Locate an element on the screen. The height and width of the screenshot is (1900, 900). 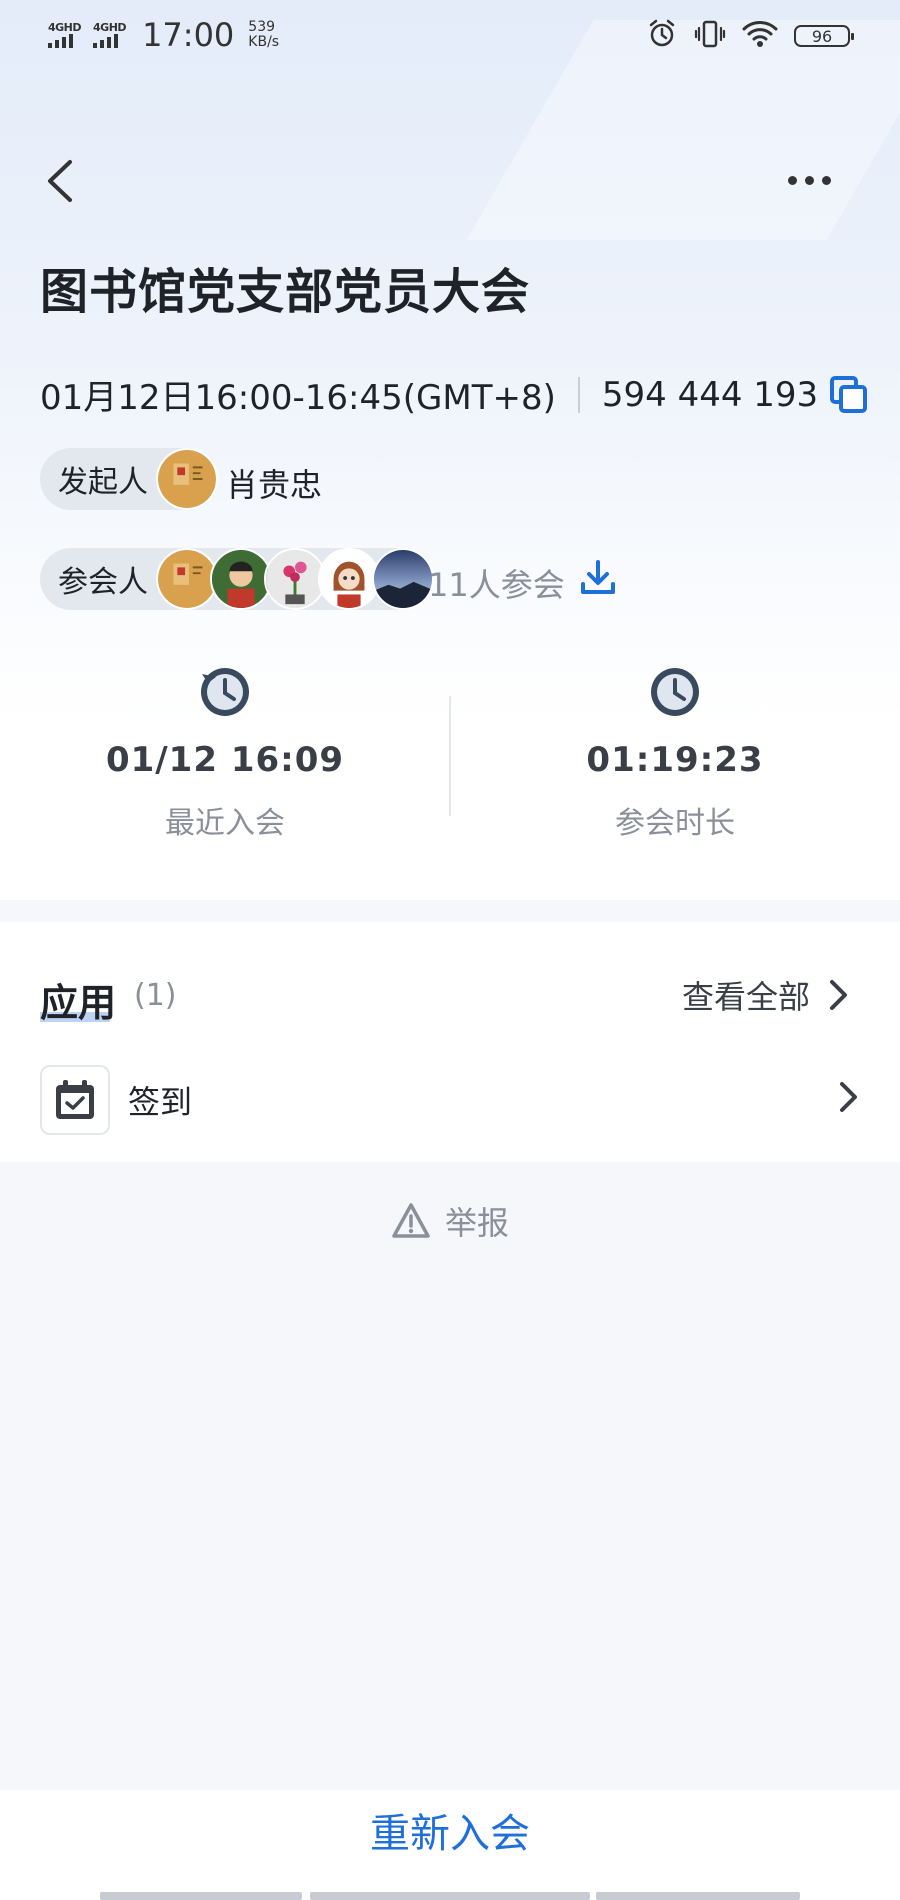
calendar-check-icon is located at coordinates (75, 1100).